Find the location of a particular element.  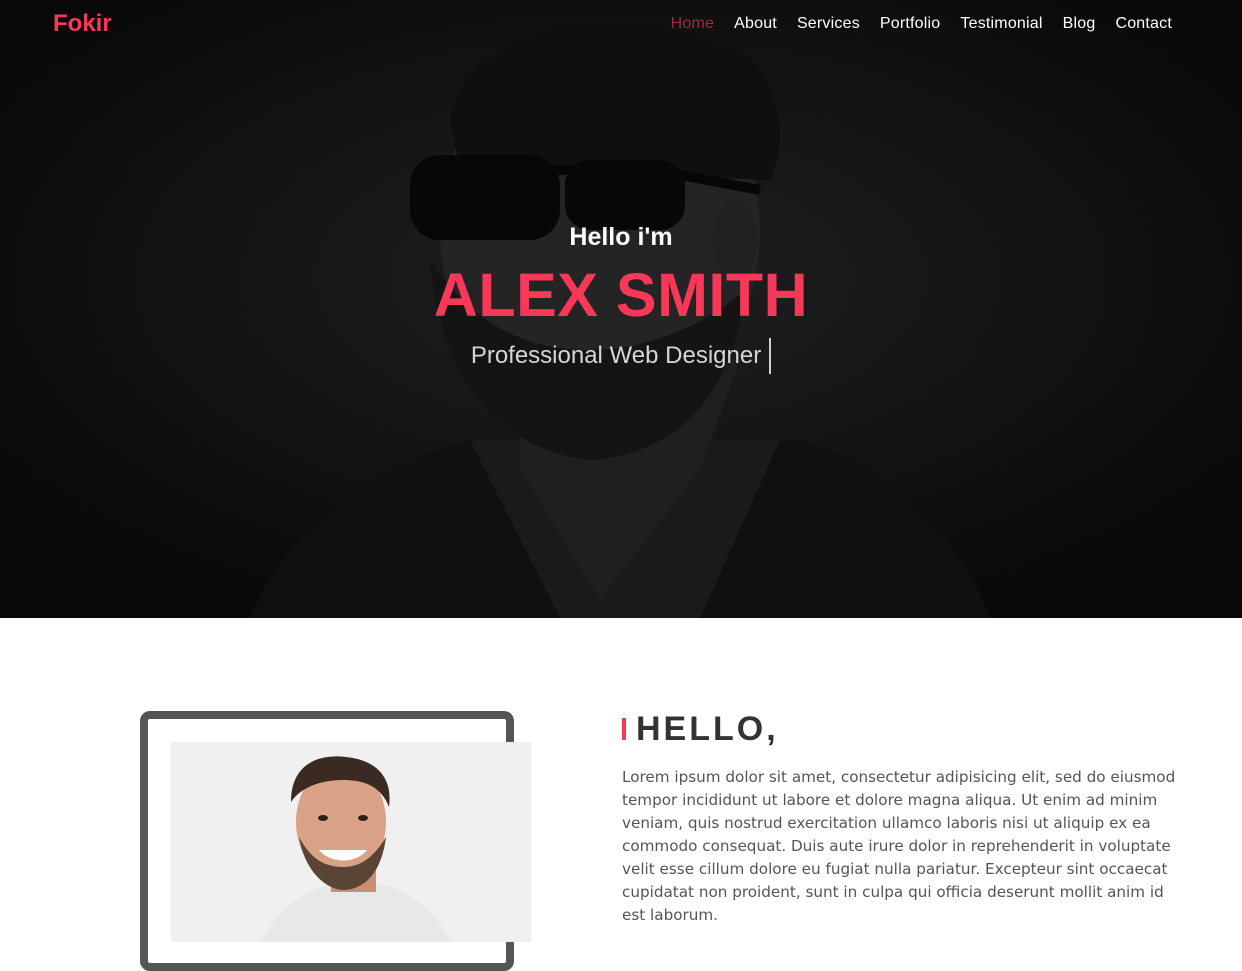

profile-portrait-image is located at coordinates (351, 842).